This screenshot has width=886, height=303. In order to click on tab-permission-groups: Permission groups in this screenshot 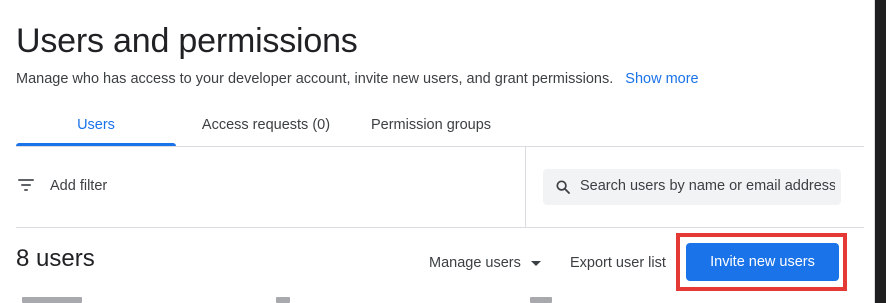, I will do `click(431, 125)`.